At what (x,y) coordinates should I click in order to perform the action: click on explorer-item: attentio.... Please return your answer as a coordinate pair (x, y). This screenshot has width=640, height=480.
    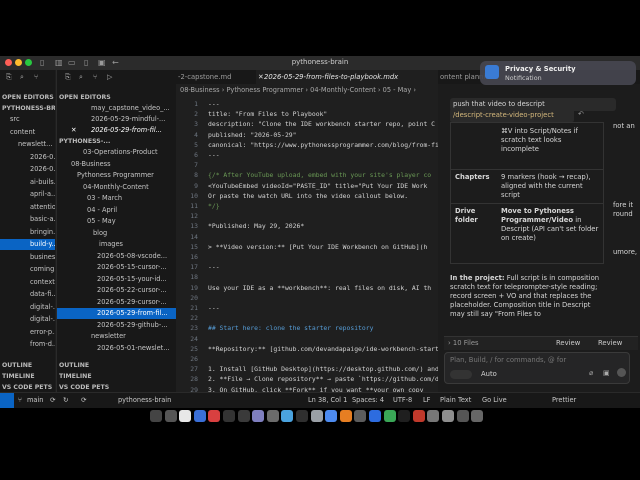
    Looking at the image, I should click on (27, 207).